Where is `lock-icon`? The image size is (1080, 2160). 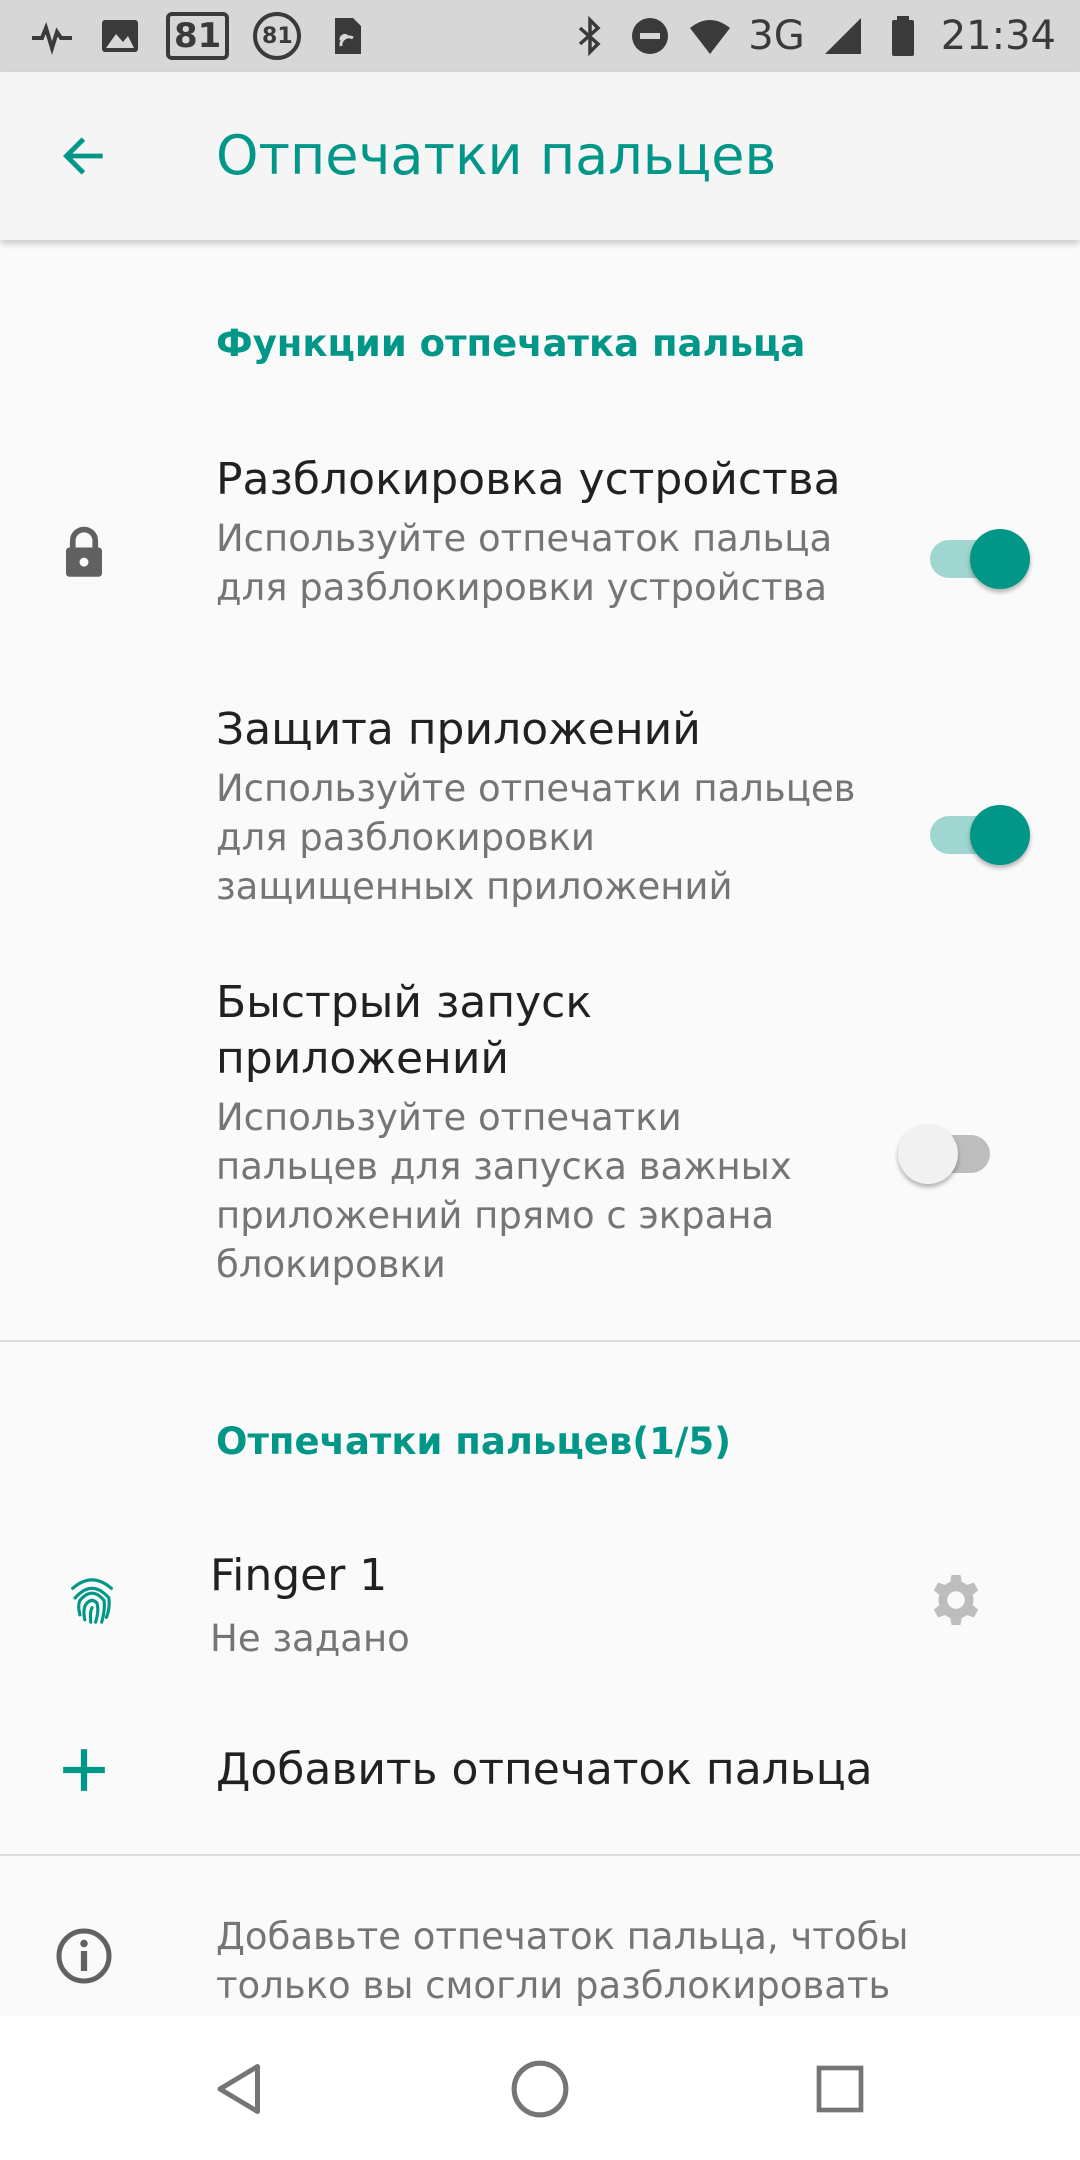
lock-icon is located at coordinates (84, 552).